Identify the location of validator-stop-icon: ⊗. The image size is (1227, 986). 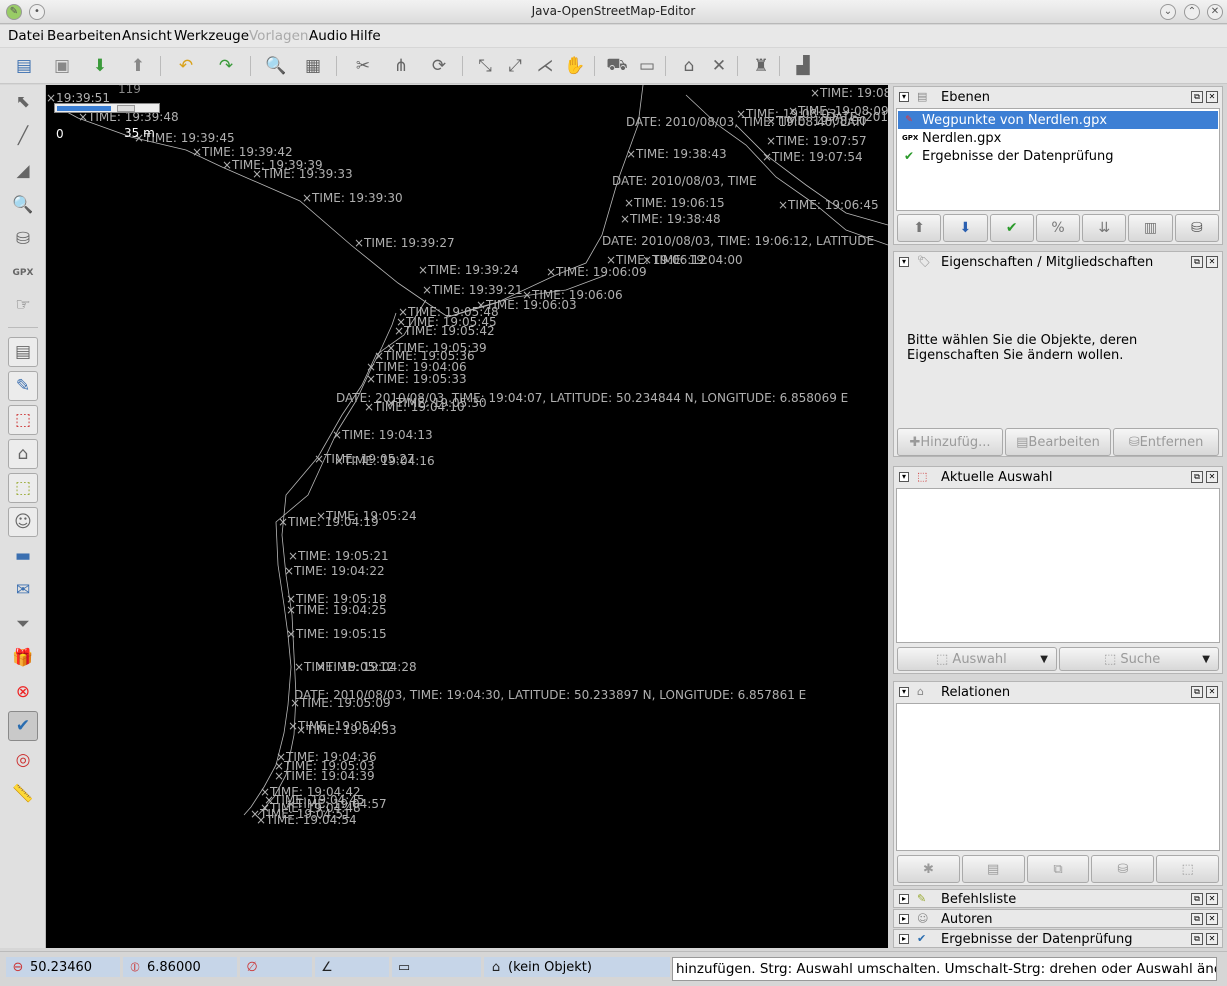
(23, 692).